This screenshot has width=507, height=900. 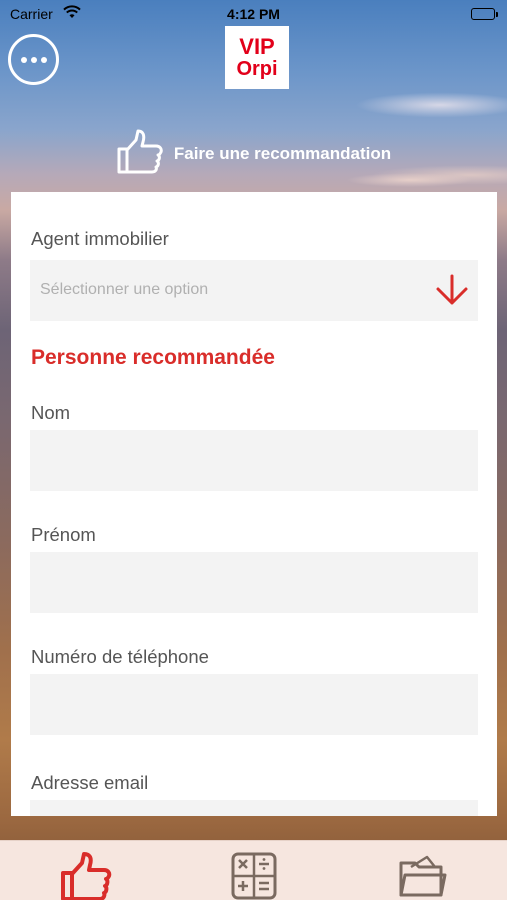 I want to click on telephone-input, so click(x=254, y=704).